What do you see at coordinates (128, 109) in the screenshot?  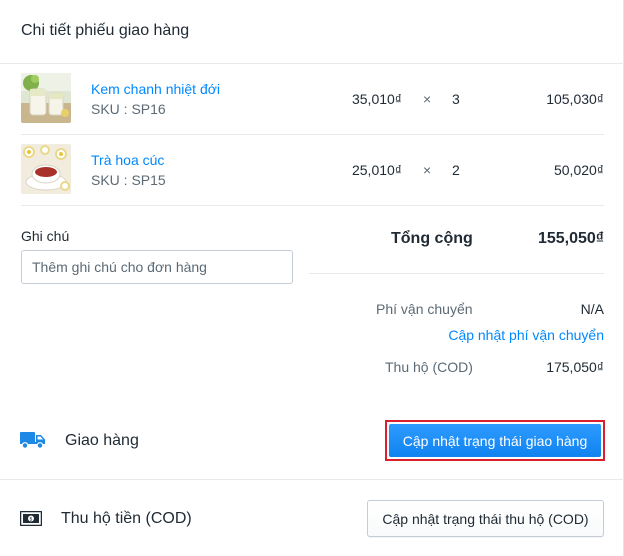 I see `product-sku: SKU : SP16` at bounding box center [128, 109].